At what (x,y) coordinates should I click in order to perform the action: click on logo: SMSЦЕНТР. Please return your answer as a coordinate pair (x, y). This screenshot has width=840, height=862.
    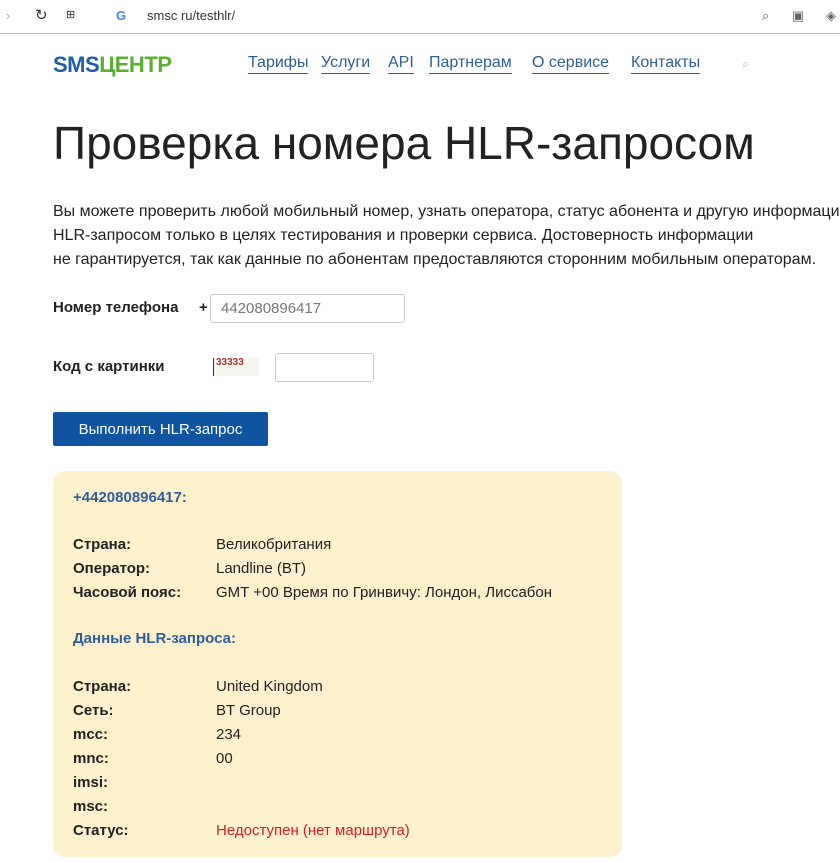
    Looking at the image, I should click on (112, 65).